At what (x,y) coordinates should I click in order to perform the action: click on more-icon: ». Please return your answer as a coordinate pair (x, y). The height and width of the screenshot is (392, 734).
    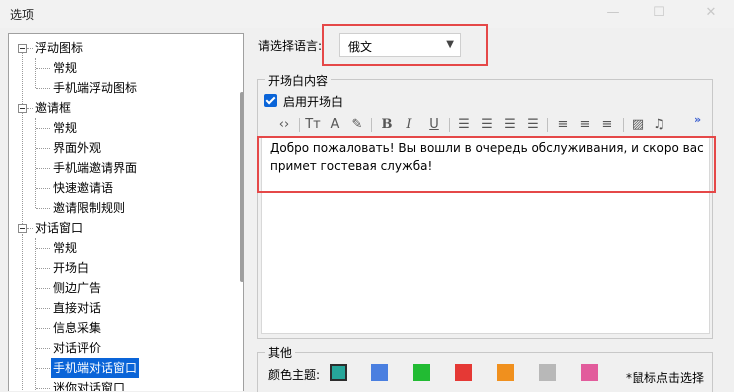
    Looking at the image, I should click on (697, 119).